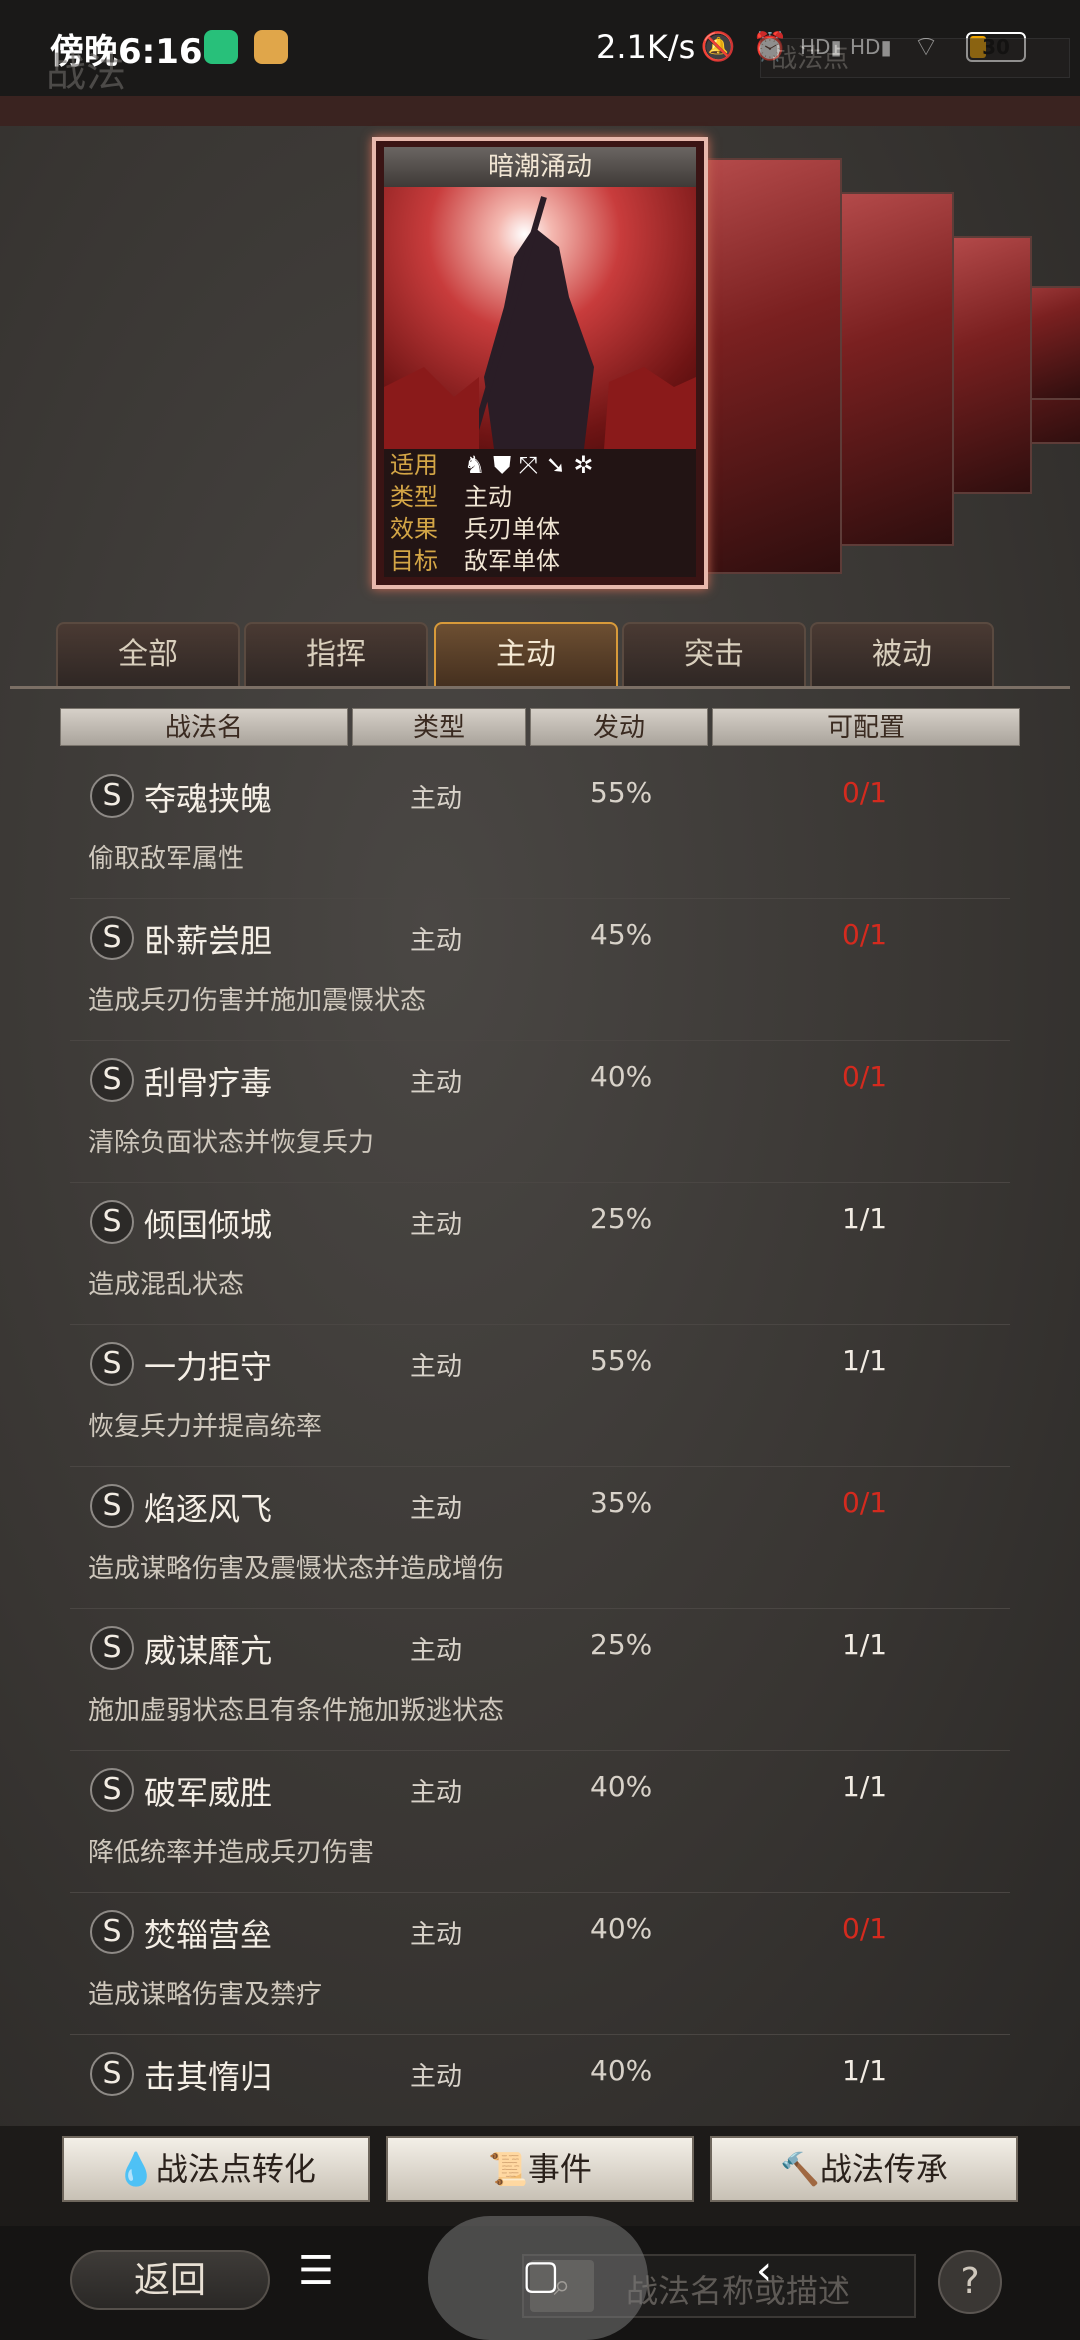 The height and width of the screenshot is (2340, 1080). I want to click on card-info-row-target: 目标 敌军单体, so click(540, 561).